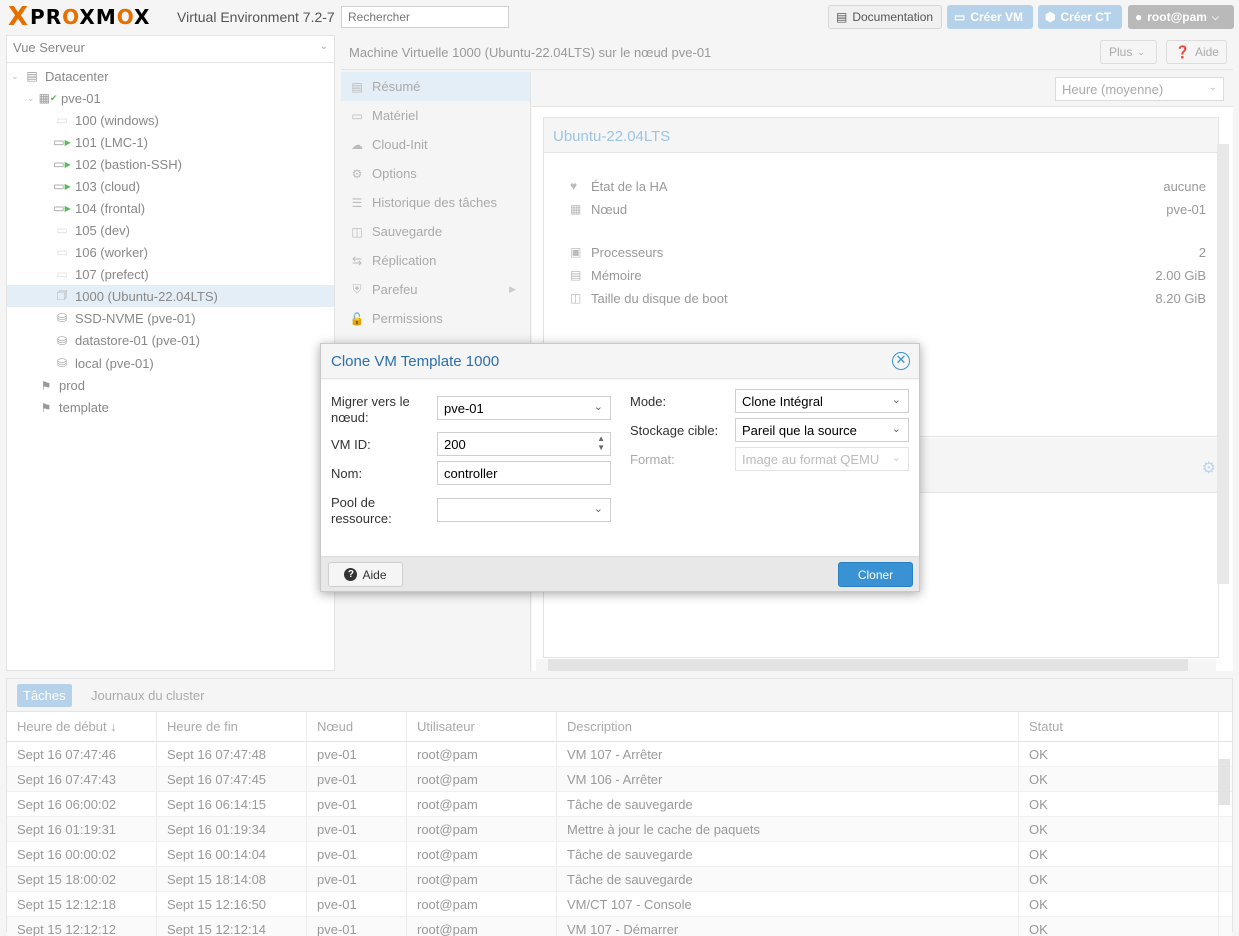 This screenshot has height=936, width=1239. What do you see at coordinates (822, 401) in the screenshot?
I see `mode-select: Clone Intégral ⌄` at bounding box center [822, 401].